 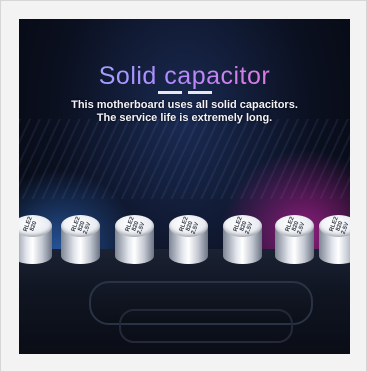 What do you see at coordinates (206, 326) in the screenshot?
I see `motherboard-heatsink-ridge-inner` at bounding box center [206, 326].